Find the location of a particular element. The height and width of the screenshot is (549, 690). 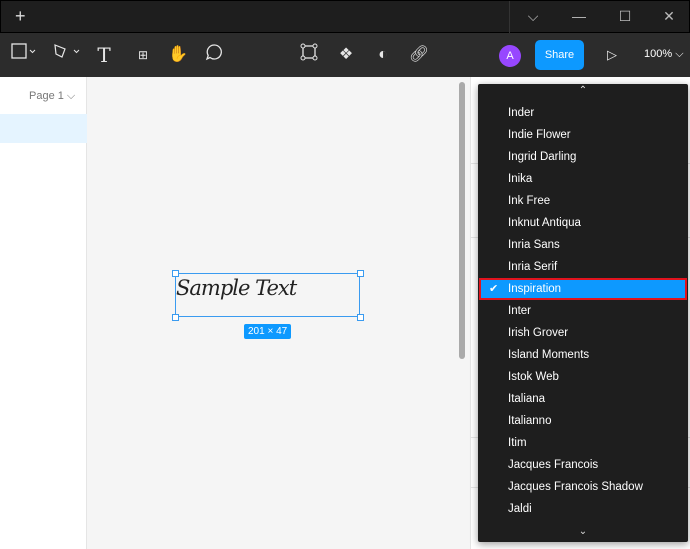

resources-icon: ⊞ is located at coordinates (143, 55).